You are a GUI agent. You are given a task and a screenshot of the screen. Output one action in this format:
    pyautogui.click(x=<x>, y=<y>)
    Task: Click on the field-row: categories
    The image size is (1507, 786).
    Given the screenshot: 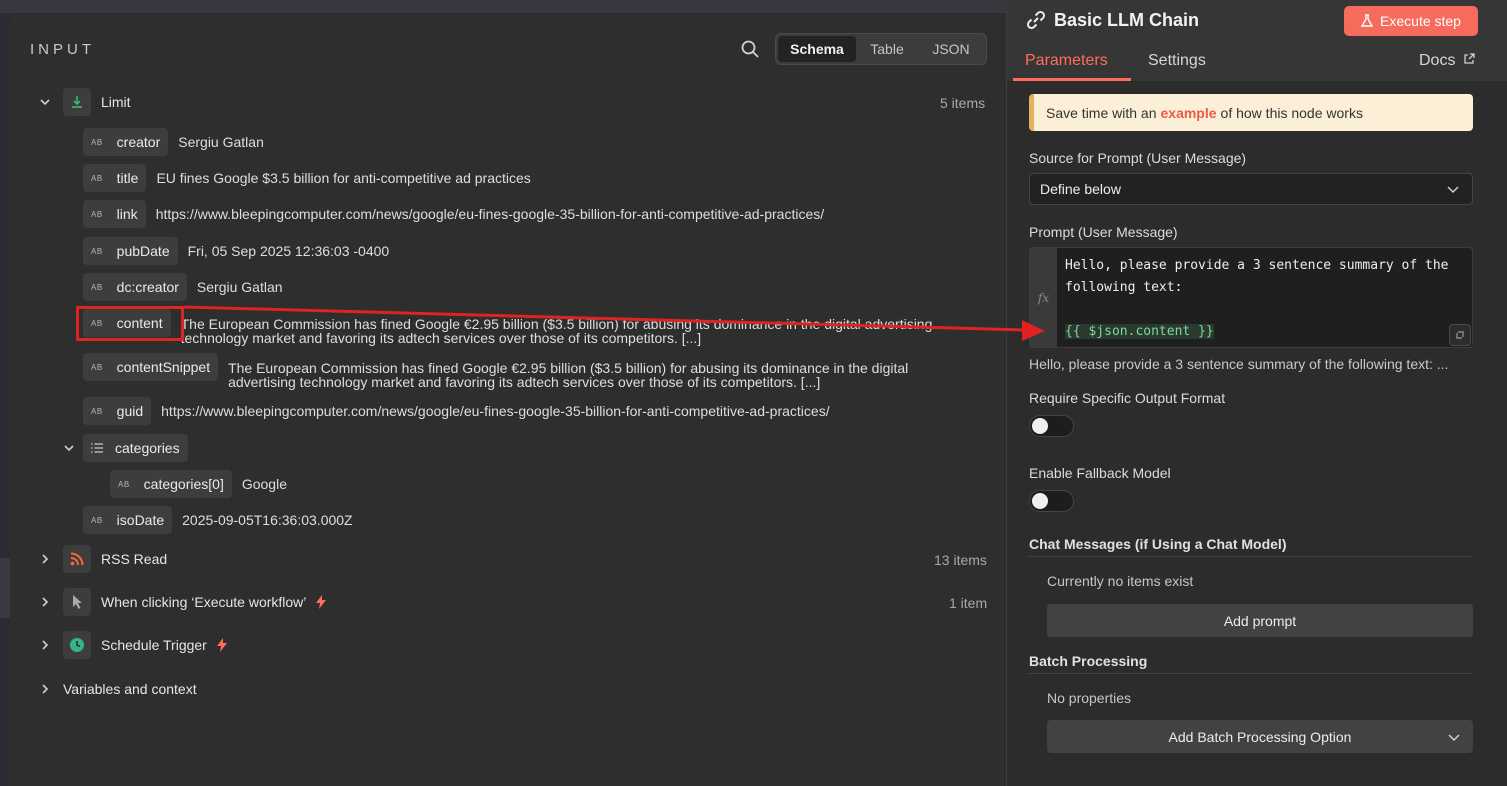 What is the action you would take?
    pyautogui.click(x=125, y=448)
    